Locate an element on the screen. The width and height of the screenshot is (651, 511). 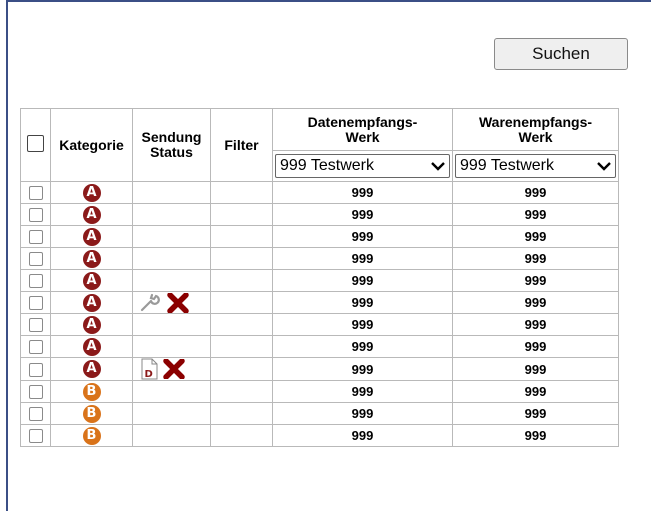
table-row: A D 999 999 is located at coordinates (319, 369).